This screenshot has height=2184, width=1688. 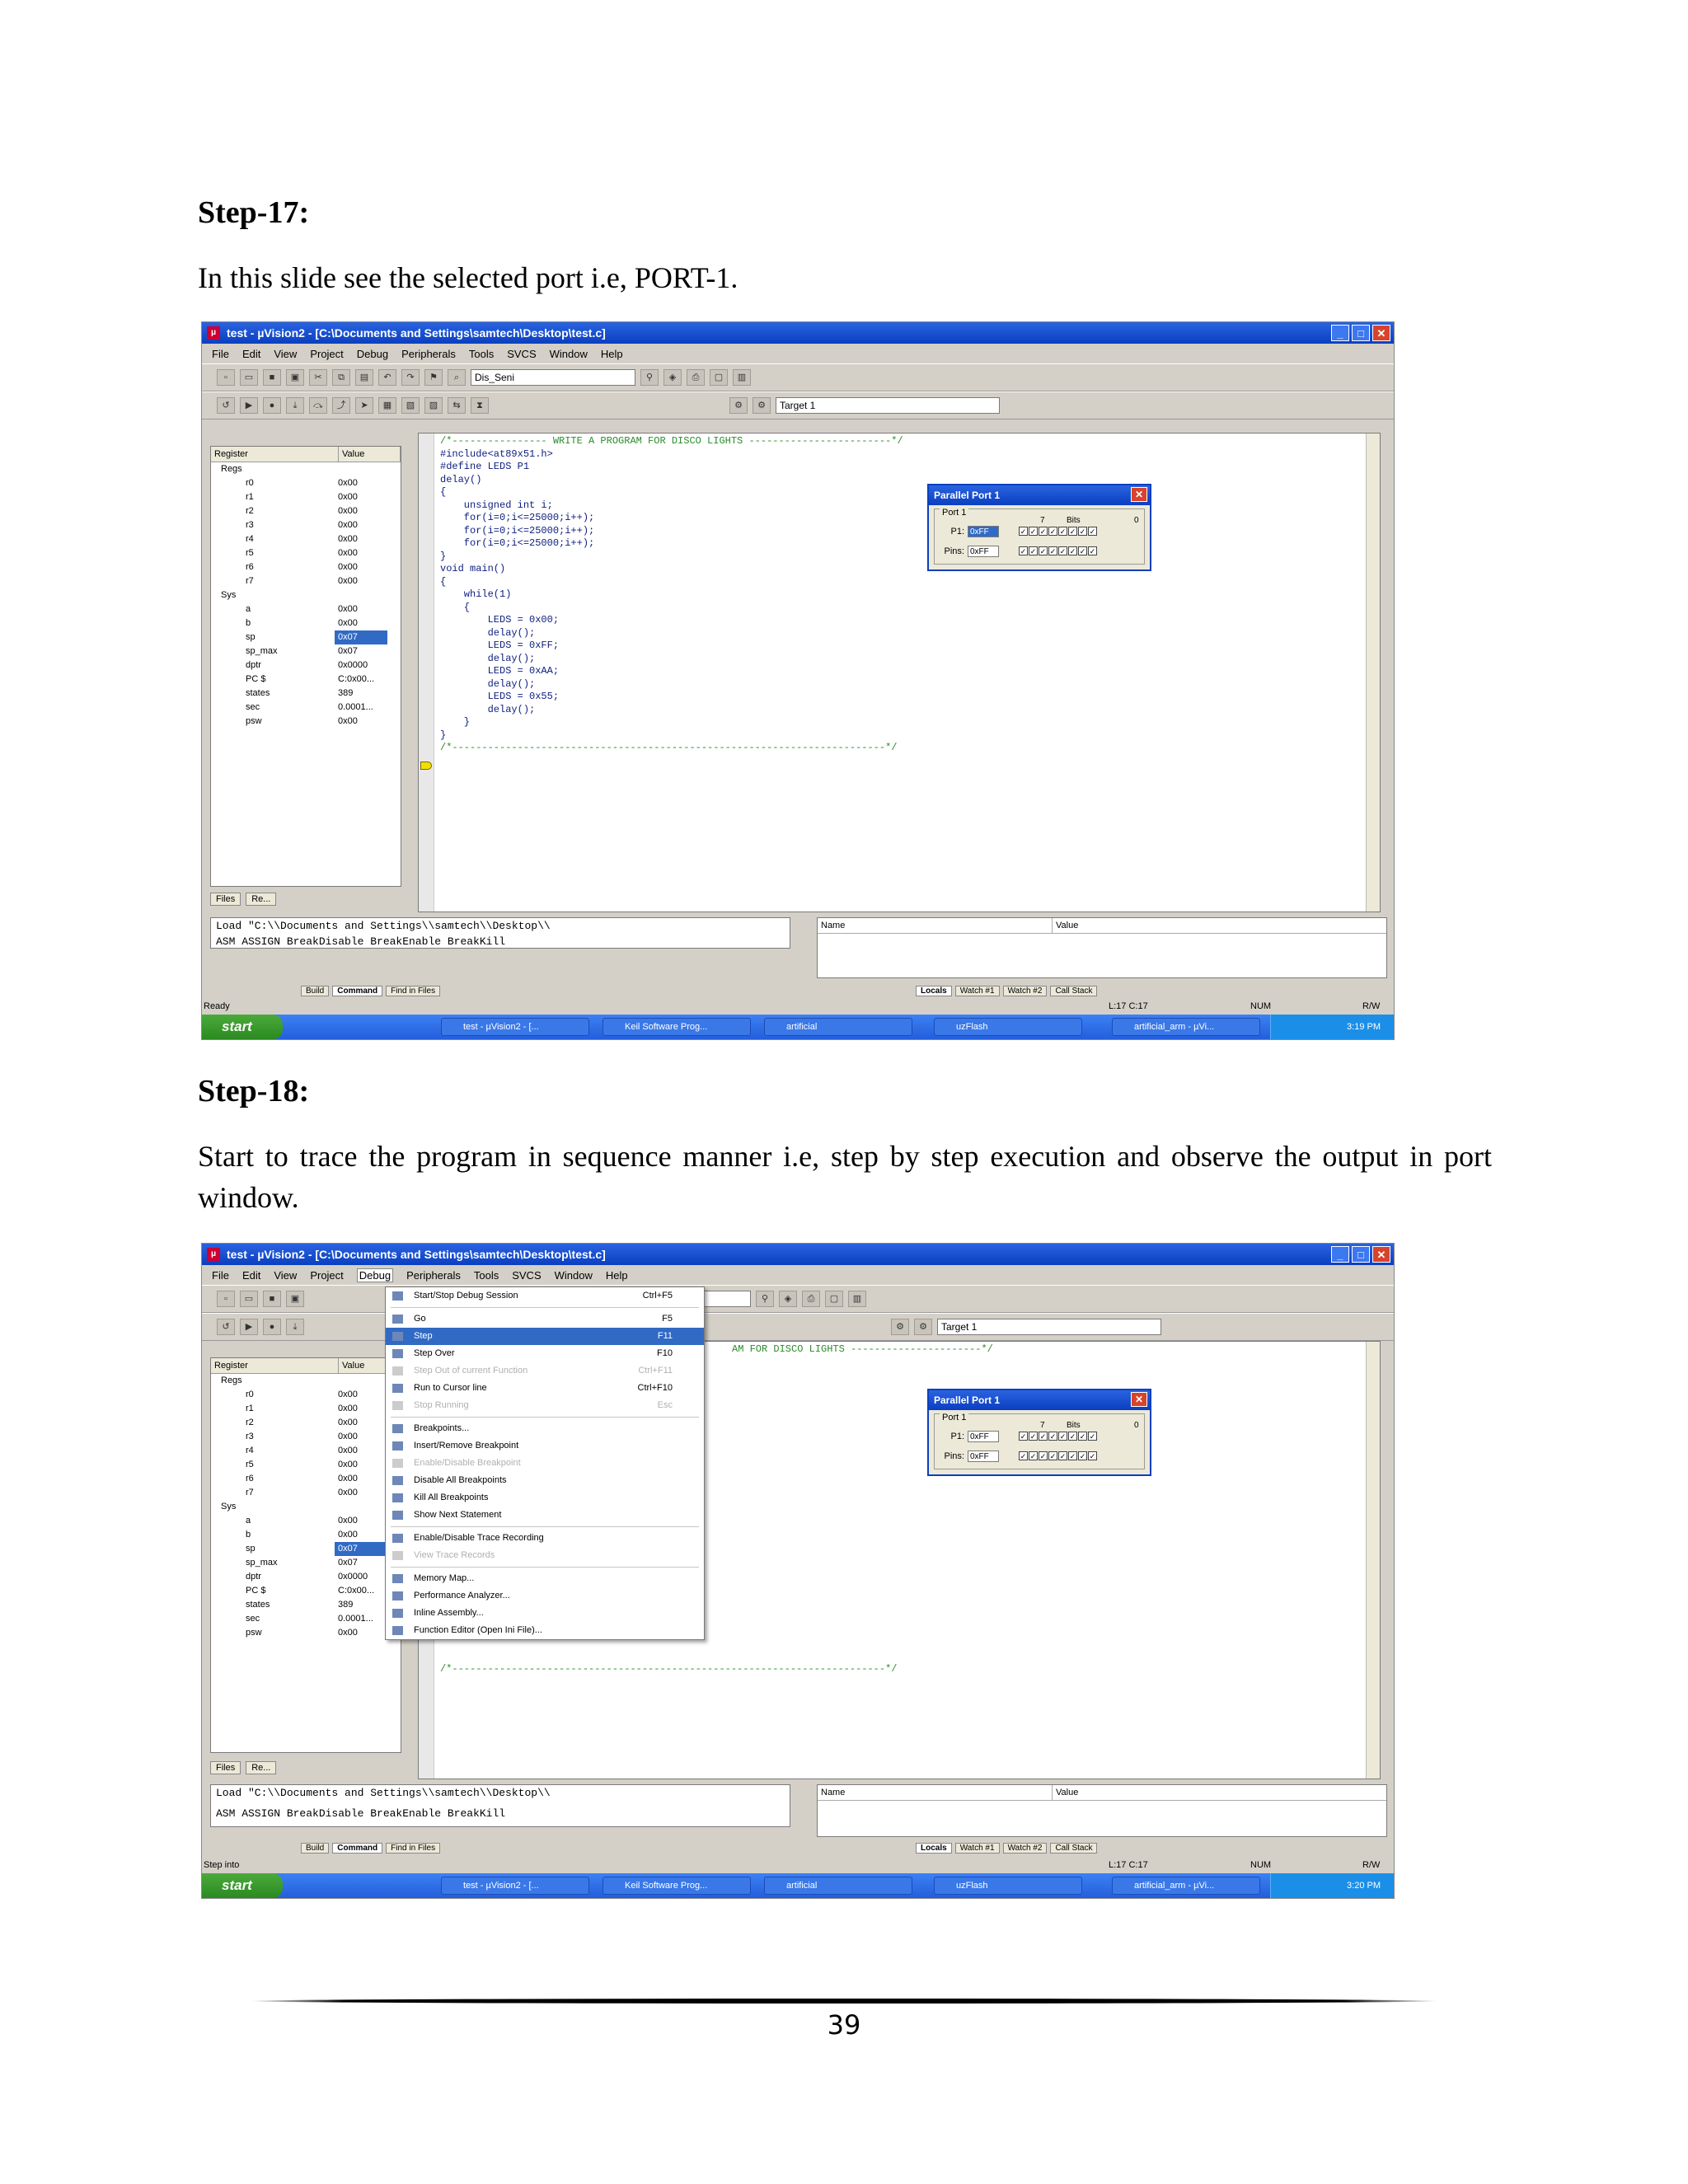 What do you see at coordinates (306, 1605) in the screenshot?
I see `register-row: states 389` at bounding box center [306, 1605].